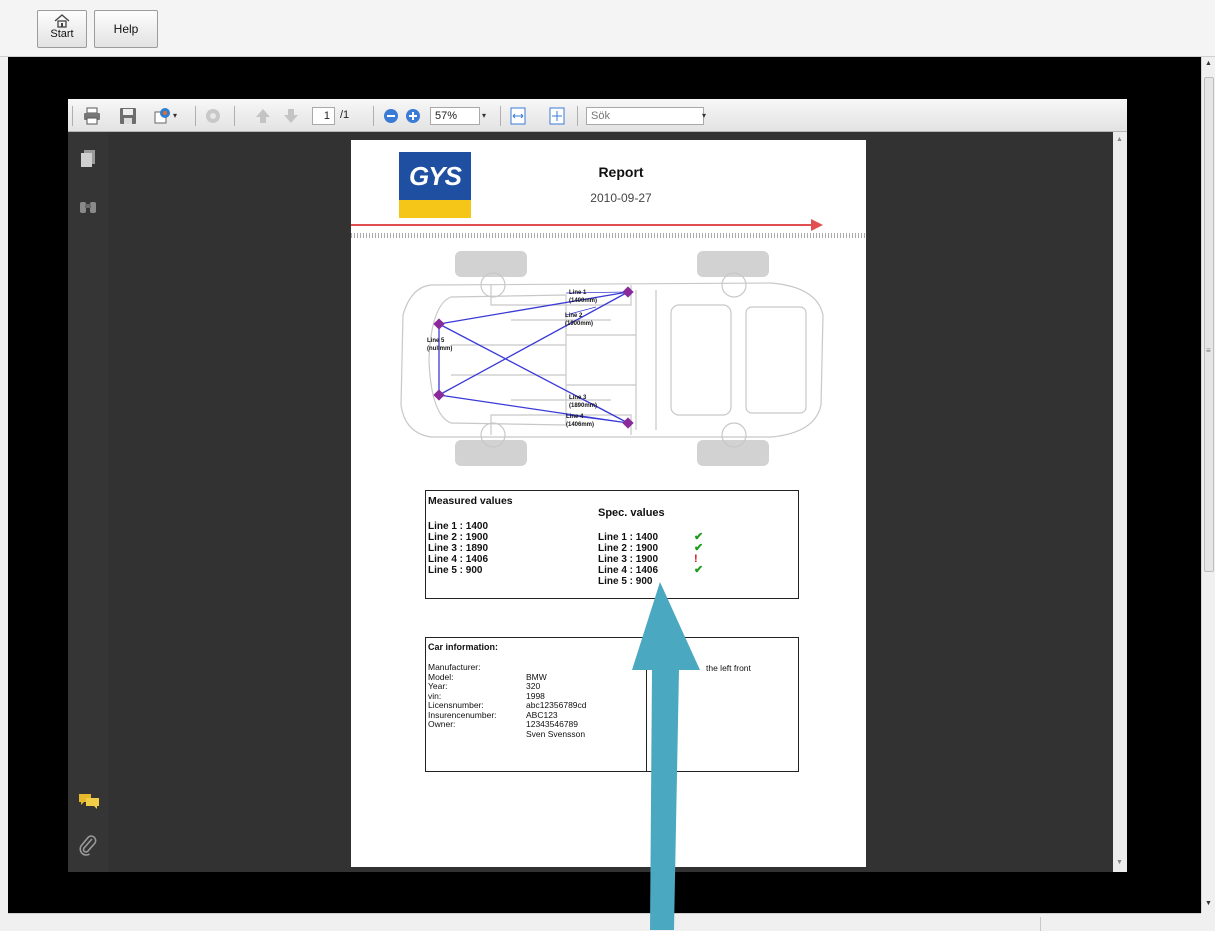  What do you see at coordinates (628, 292) in the screenshot?
I see `point-rear-left` at bounding box center [628, 292].